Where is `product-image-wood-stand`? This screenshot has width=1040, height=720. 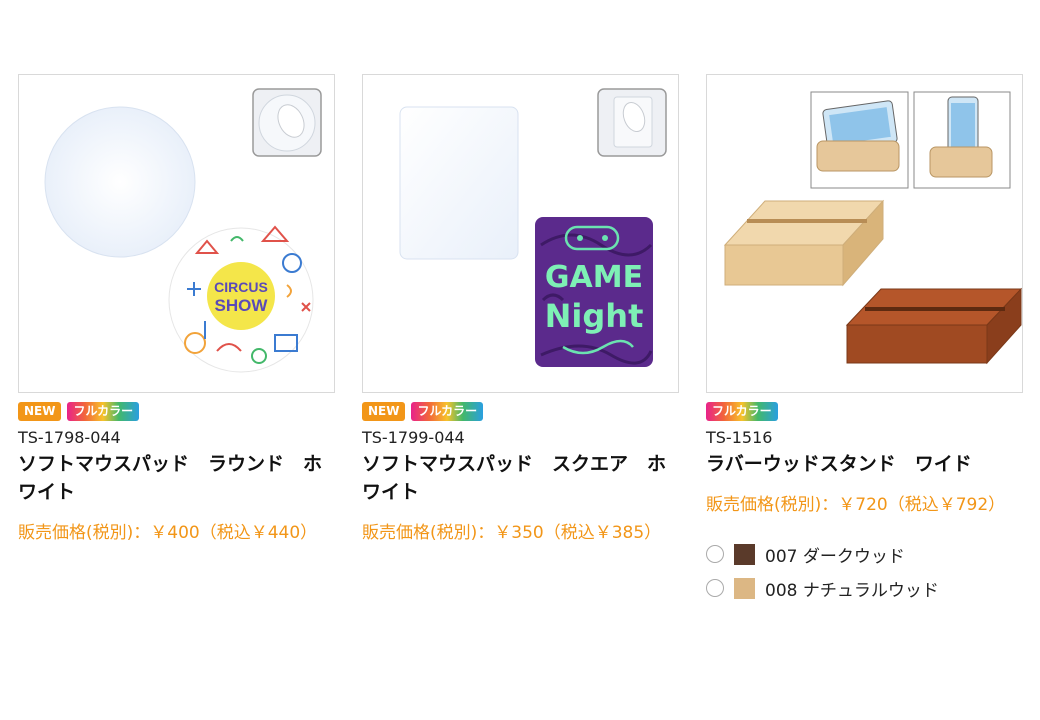
product-image-wood-stand is located at coordinates (864, 233).